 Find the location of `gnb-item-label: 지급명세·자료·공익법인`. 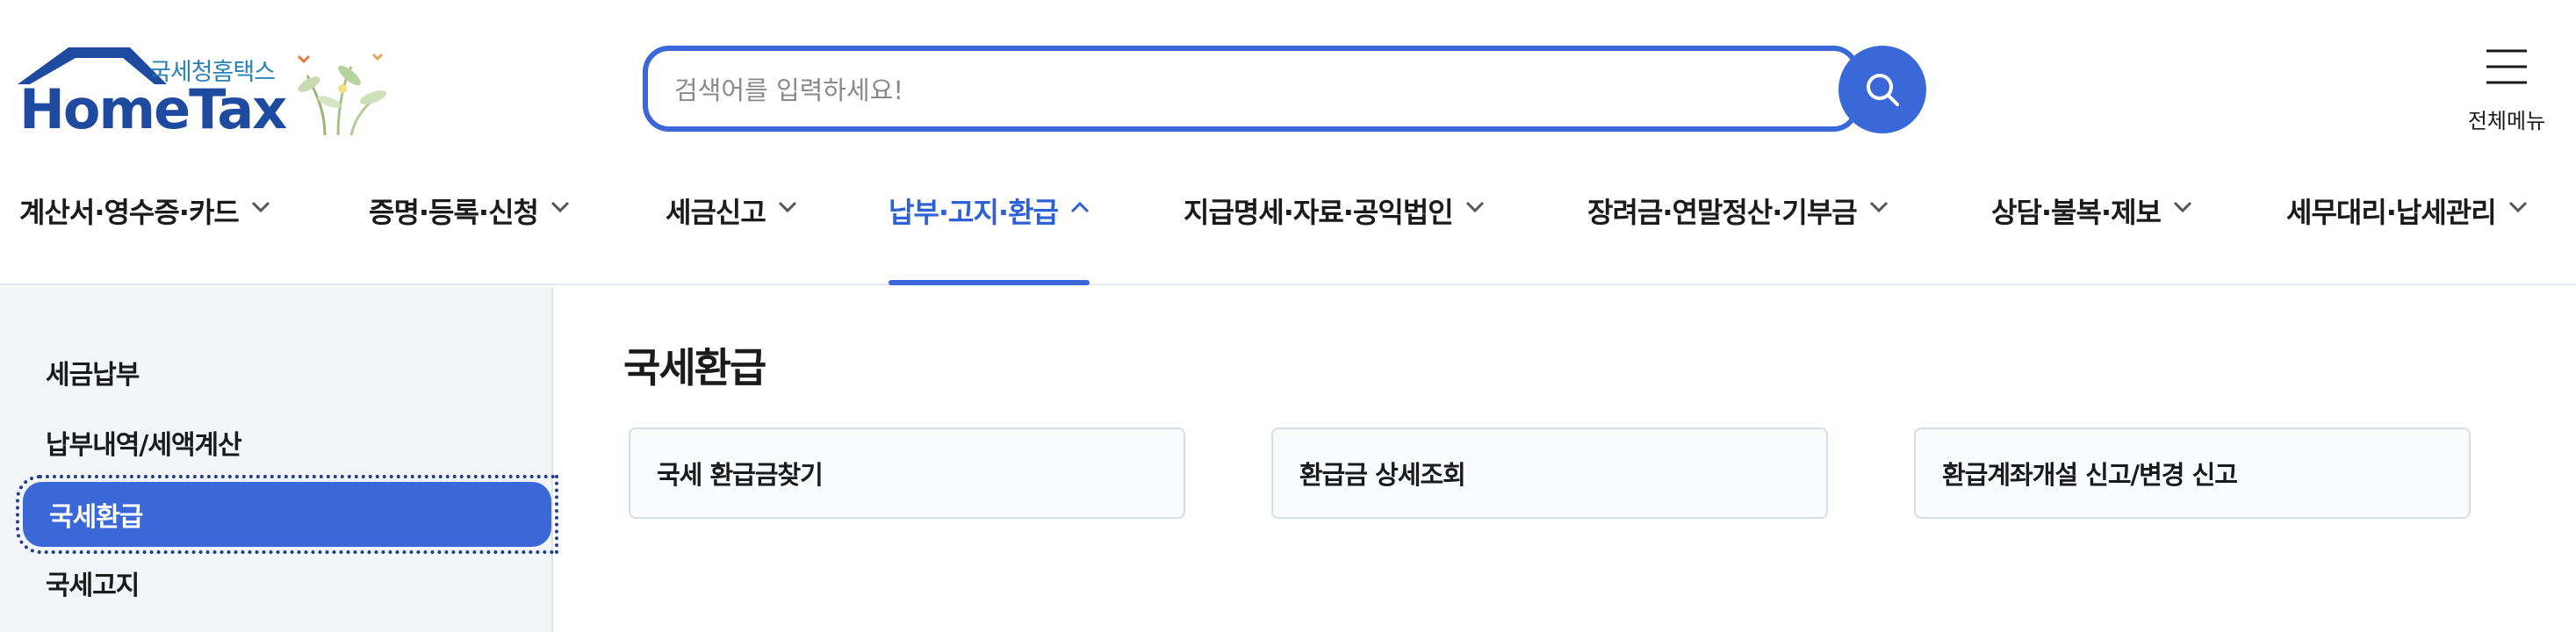

gnb-item-label: 지급명세·자료·공익법인 is located at coordinates (1319, 212).